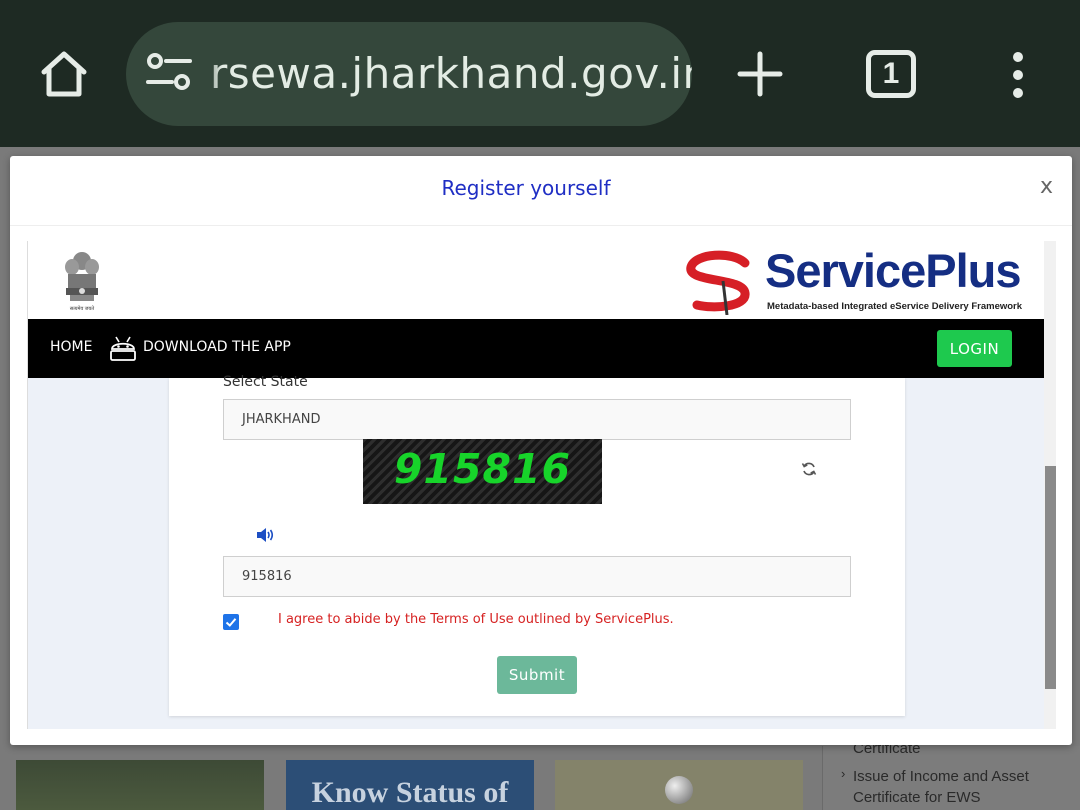 The width and height of the screenshot is (1080, 810). Describe the element at coordinates (537, 576) in the screenshot. I see `captcha-input: 915816` at that location.